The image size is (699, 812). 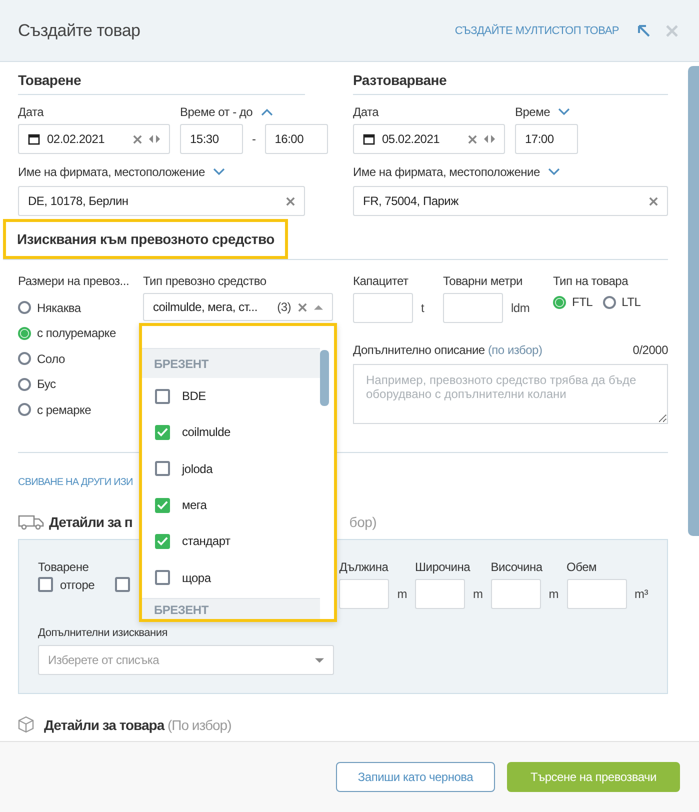 I want to click on field-label: Широчина, so click(x=443, y=567).